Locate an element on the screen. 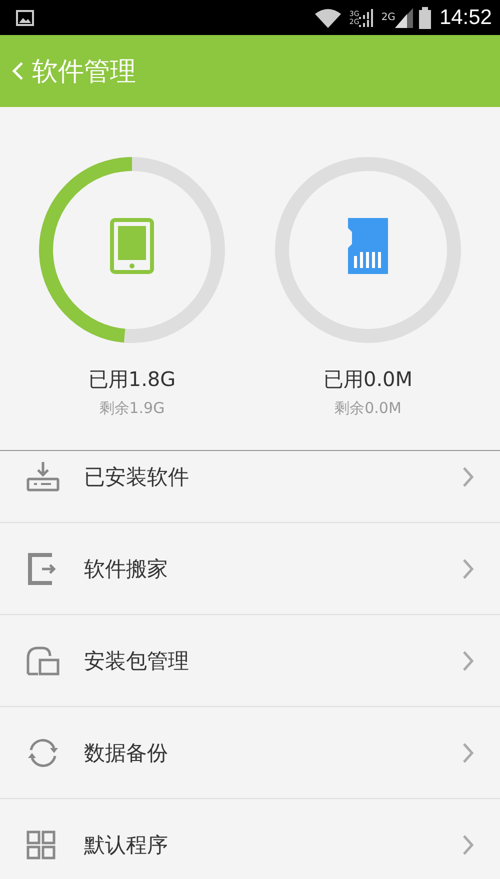 The height and width of the screenshot is (879, 500). back-icon is located at coordinates (18, 71).